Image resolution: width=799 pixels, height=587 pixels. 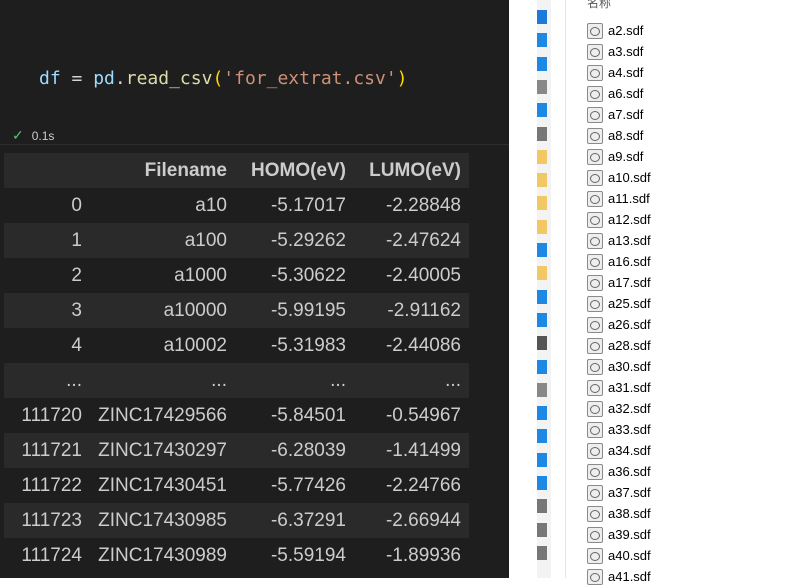 What do you see at coordinates (51, 415) in the screenshot?
I see `row-index: 111720` at bounding box center [51, 415].